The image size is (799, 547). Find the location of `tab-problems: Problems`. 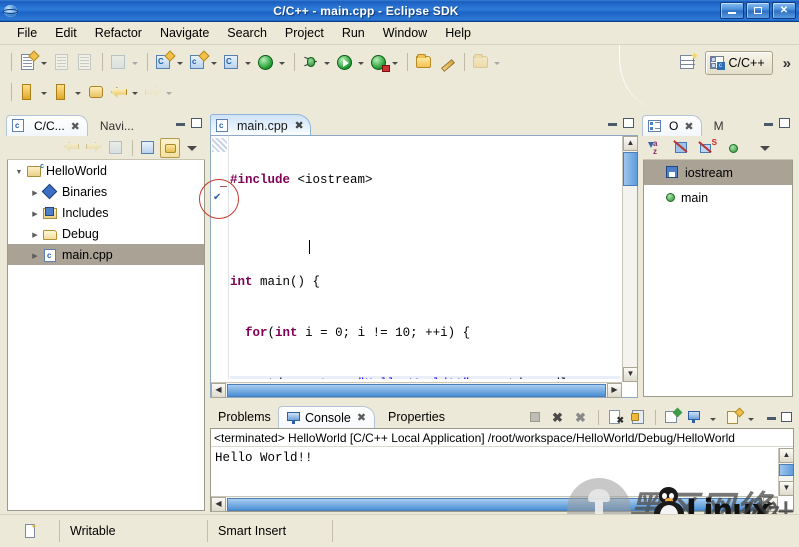

tab-problems: Problems is located at coordinates (244, 417).